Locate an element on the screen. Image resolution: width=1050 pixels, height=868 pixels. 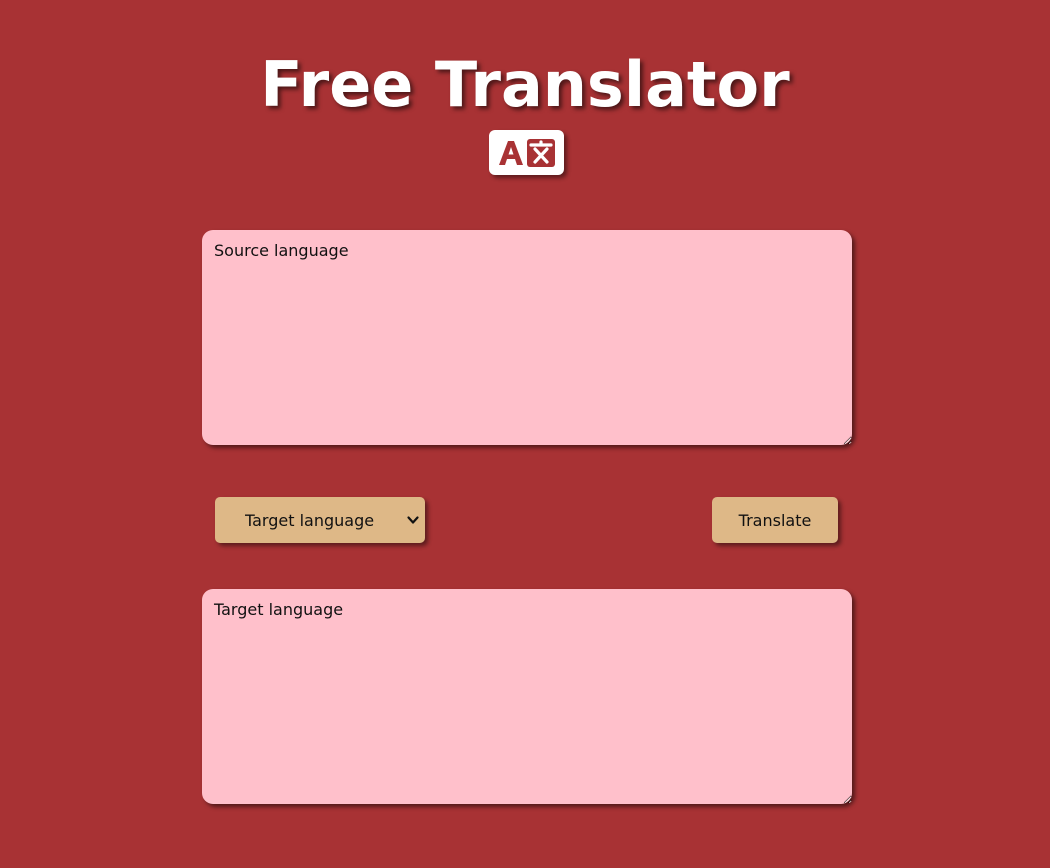
target-language-dropdown: Target language is located at coordinates (320, 520).